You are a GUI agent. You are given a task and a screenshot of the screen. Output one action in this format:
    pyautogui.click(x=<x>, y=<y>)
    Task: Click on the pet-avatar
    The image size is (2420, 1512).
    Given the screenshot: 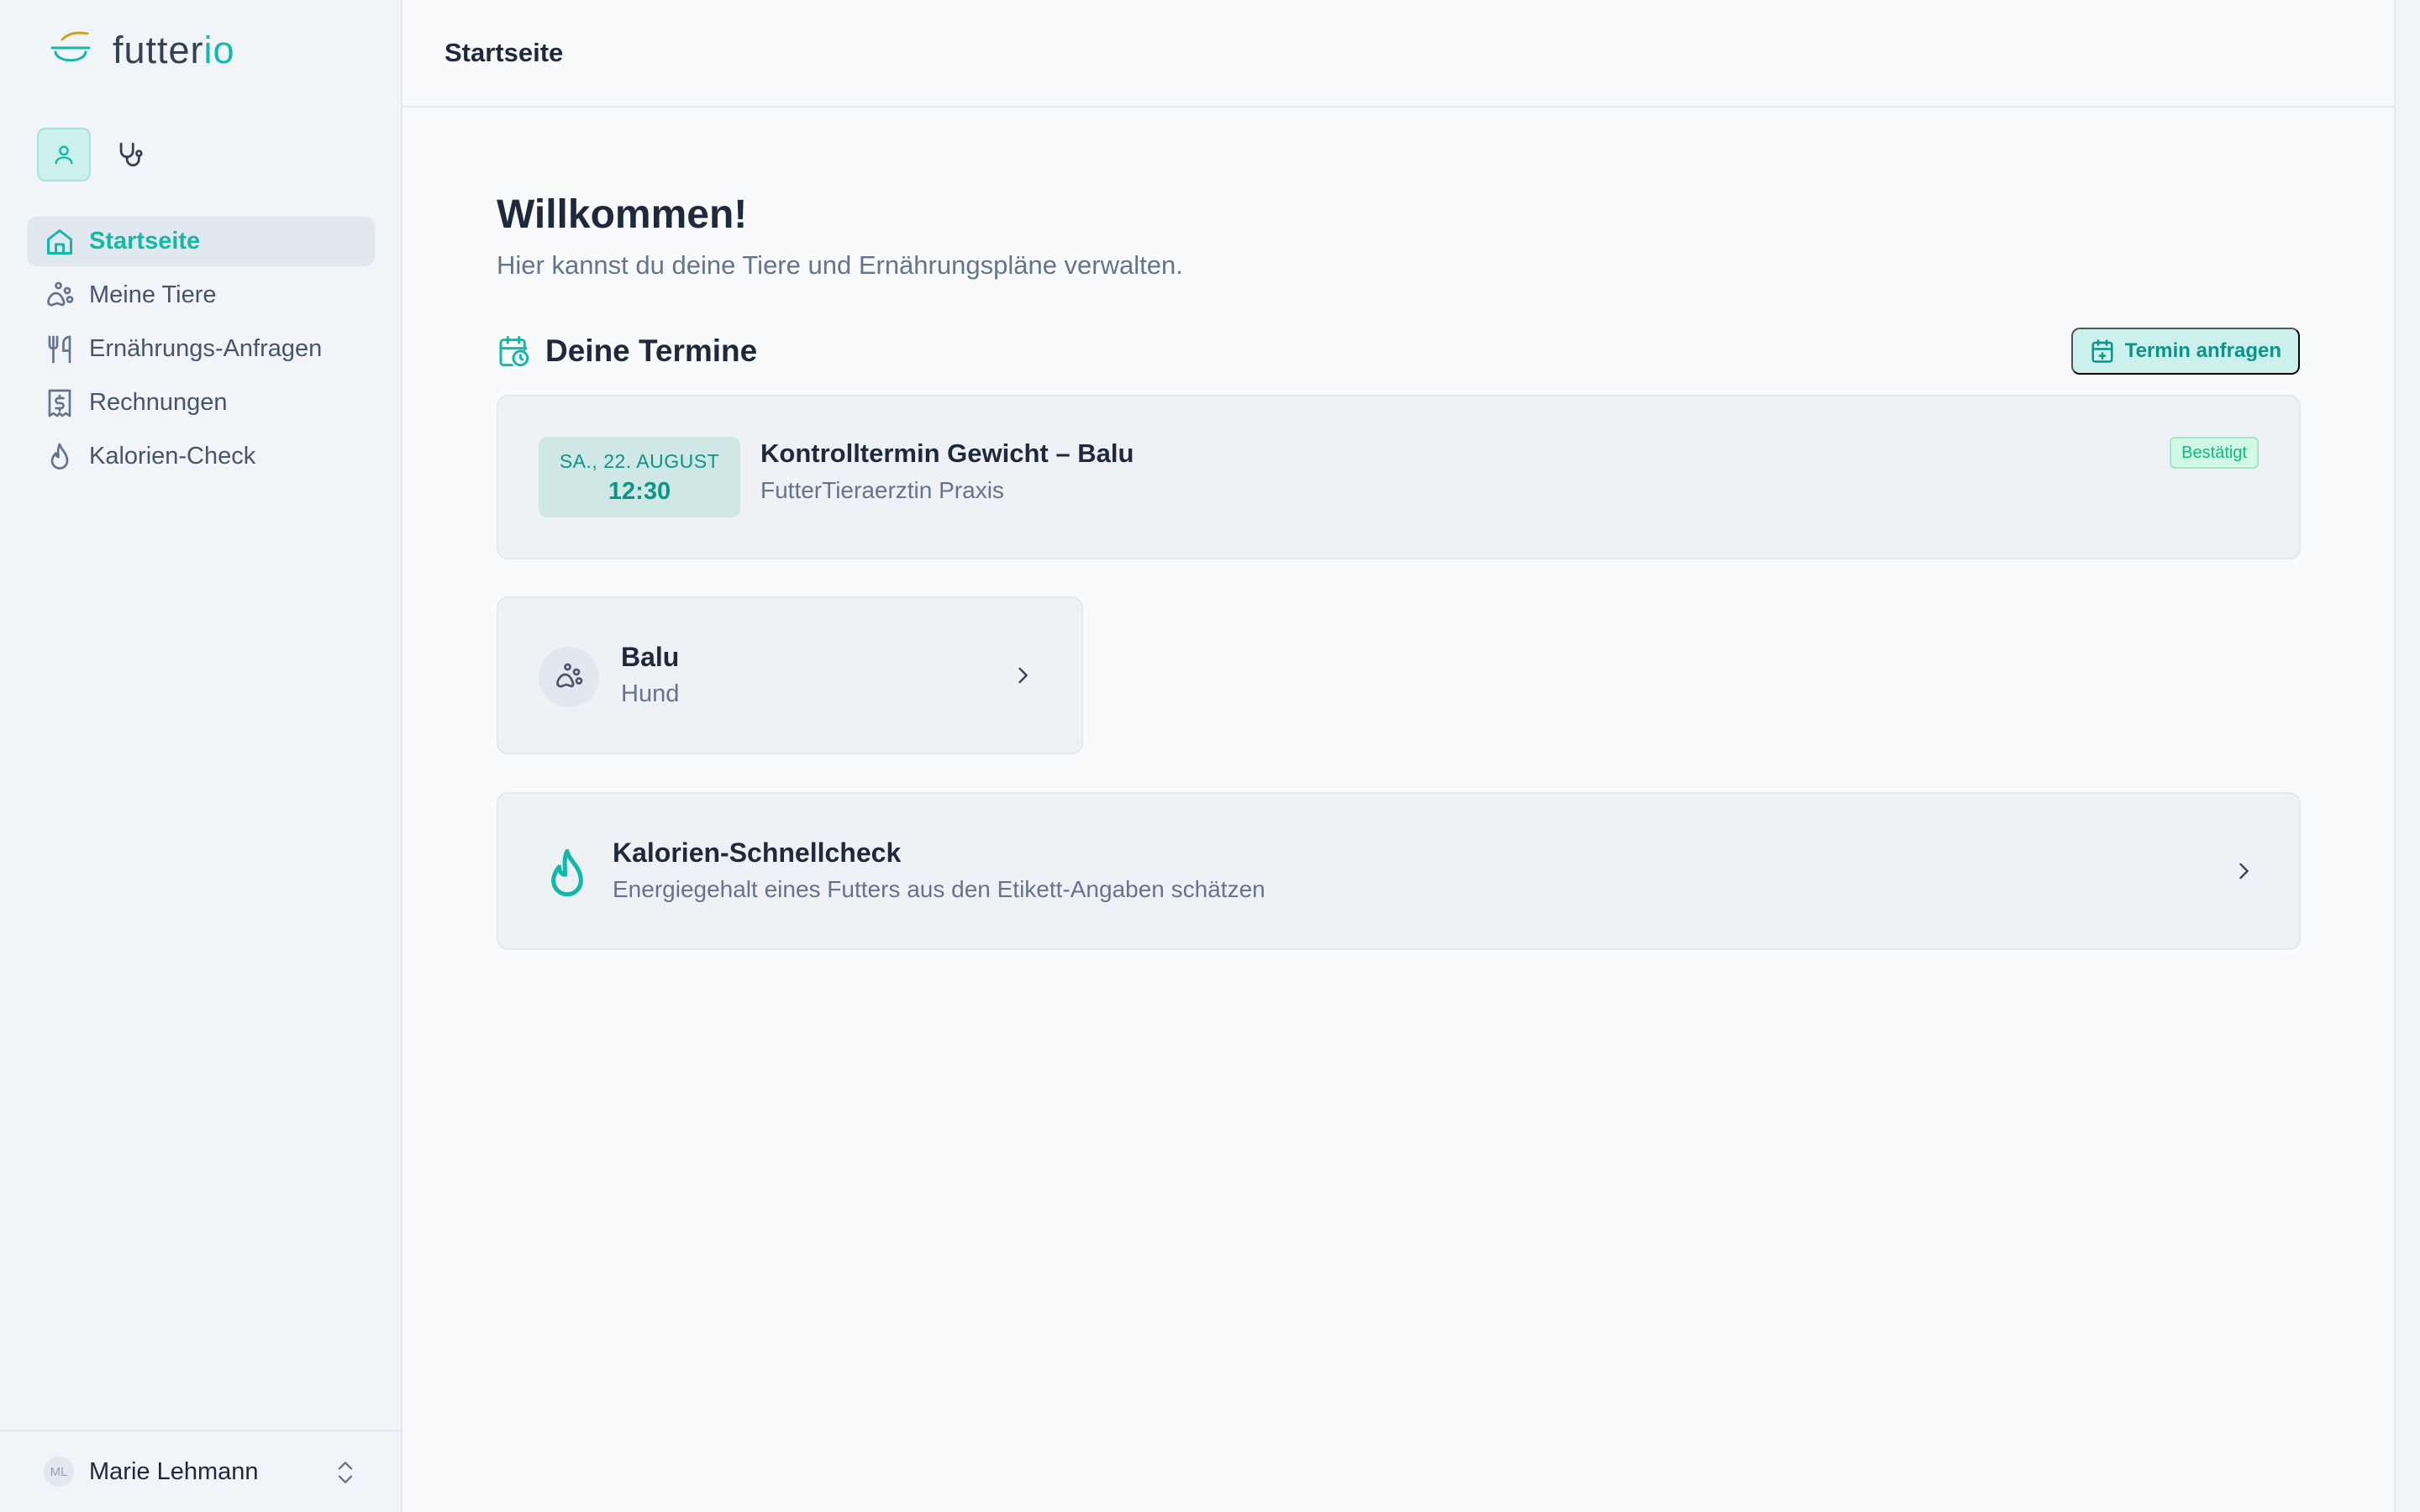 What is the action you would take?
    pyautogui.click(x=569, y=677)
    